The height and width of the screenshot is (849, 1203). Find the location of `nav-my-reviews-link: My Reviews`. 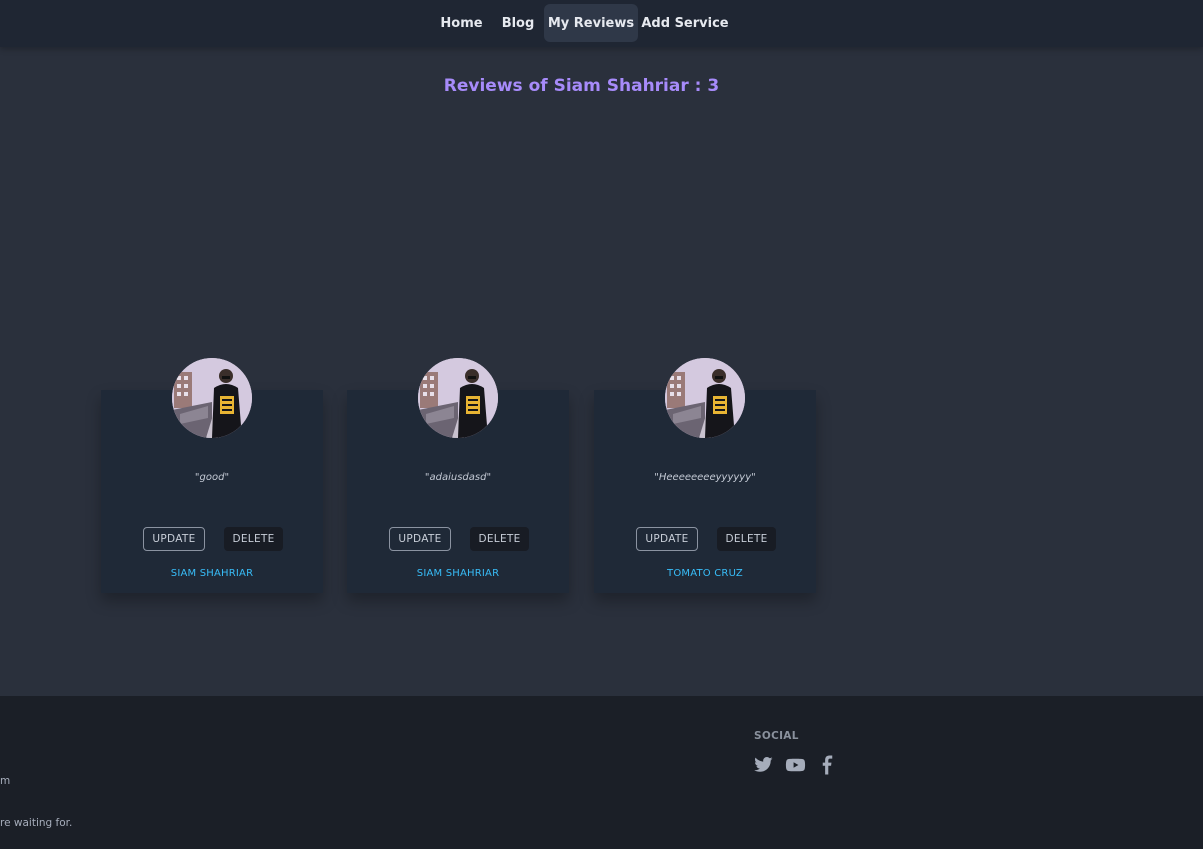

nav-my-reviews-link: My Reviews is located at coordinates (591, 23).